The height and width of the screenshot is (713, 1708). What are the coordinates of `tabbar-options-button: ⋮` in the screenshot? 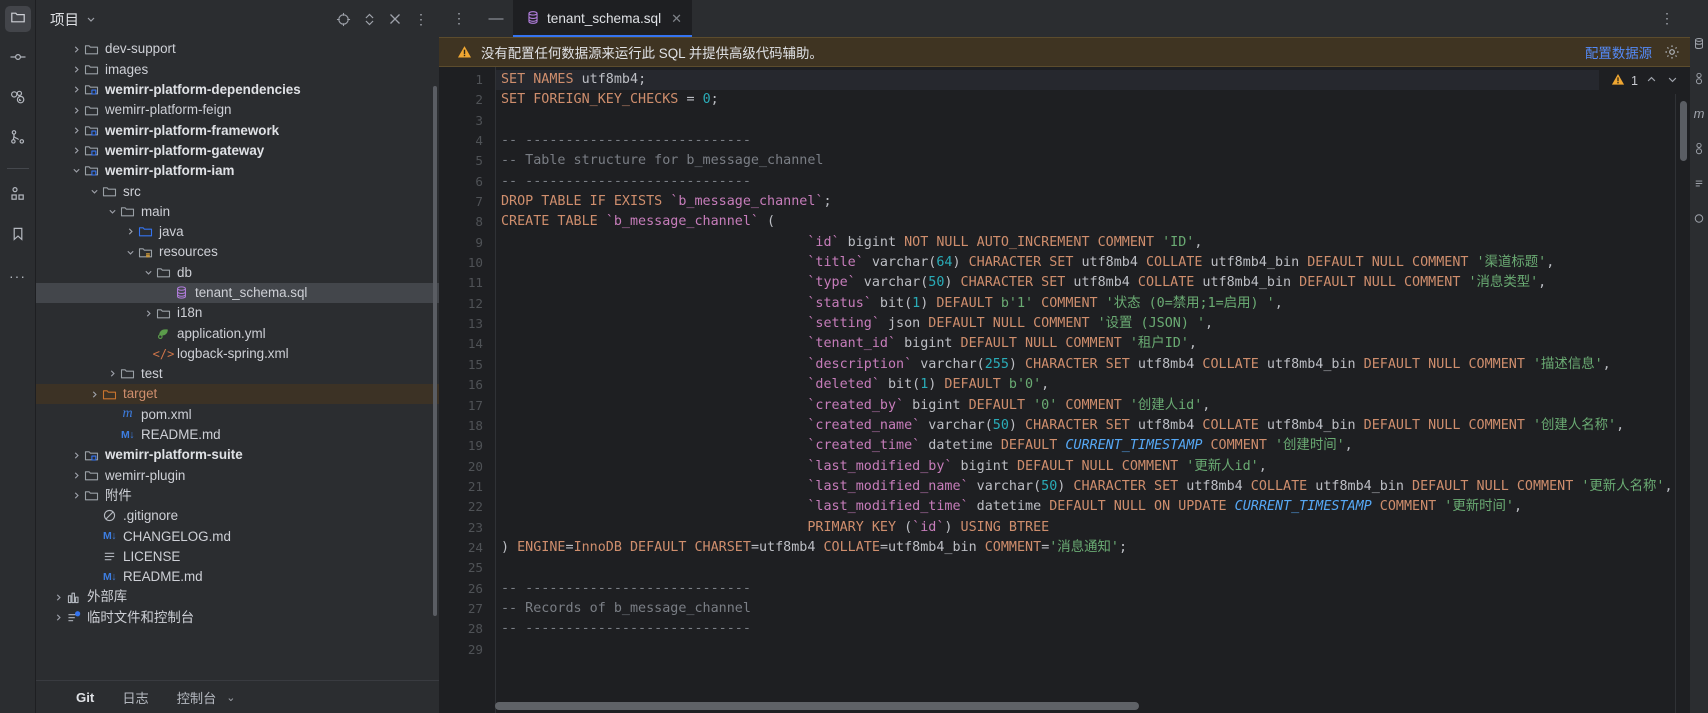 It's located at (459, 18).